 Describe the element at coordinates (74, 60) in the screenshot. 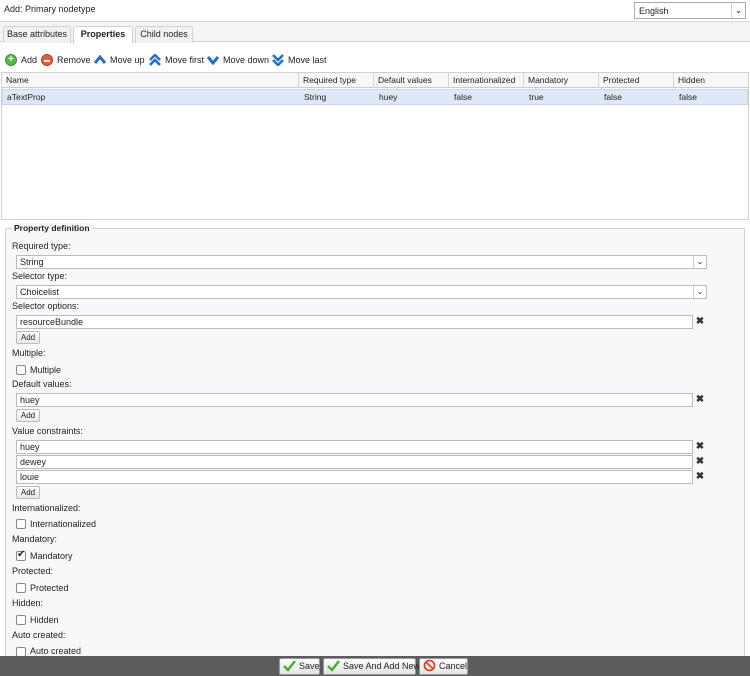

I see `remove-label: Remove` at that location.